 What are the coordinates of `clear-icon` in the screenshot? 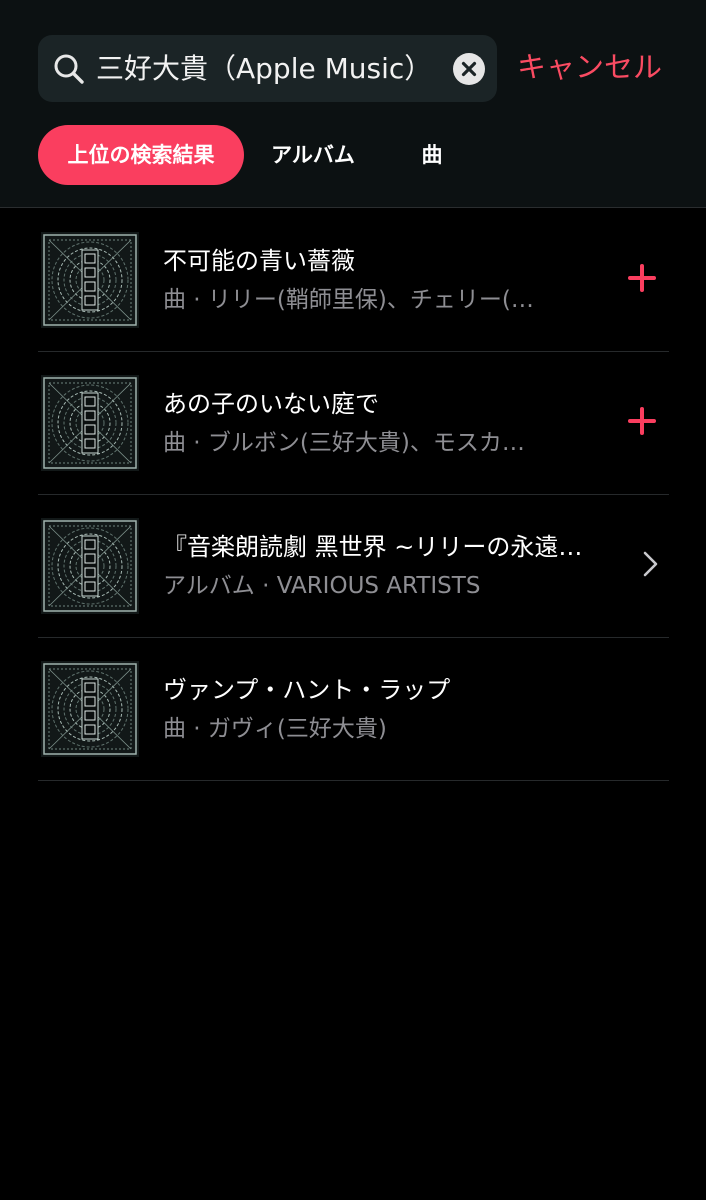 It's located at (469, 69).